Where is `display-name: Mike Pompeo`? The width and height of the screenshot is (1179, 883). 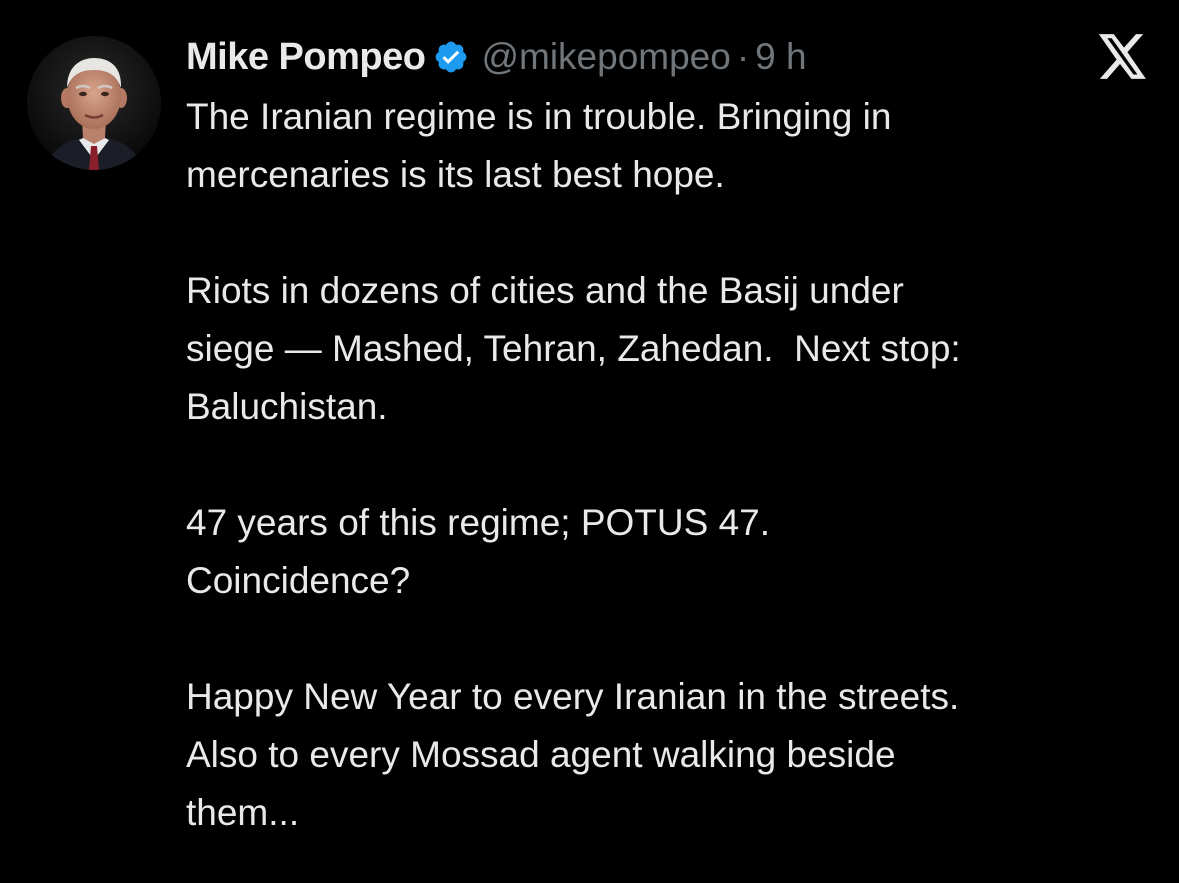
display-name: Mike Pompeo is located at coordinates (306, 57).